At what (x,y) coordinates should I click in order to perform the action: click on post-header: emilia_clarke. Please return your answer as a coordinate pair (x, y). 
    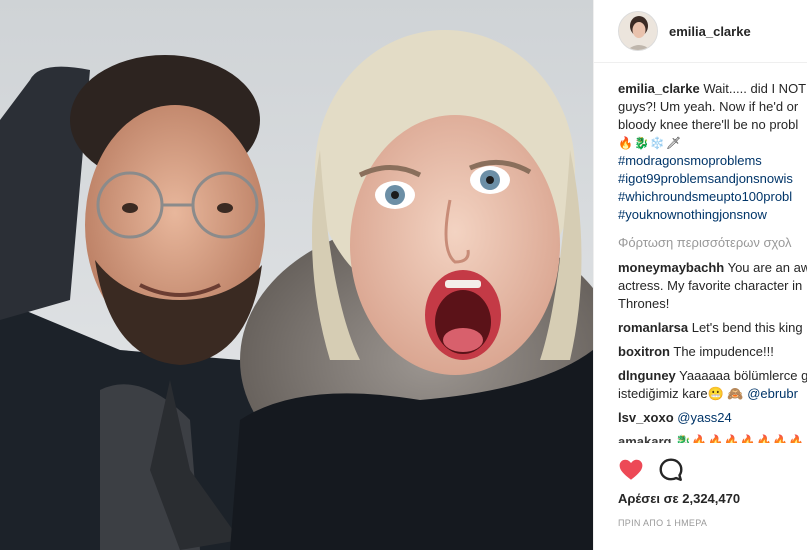
    Looking at the image, I should click on (700, 31).